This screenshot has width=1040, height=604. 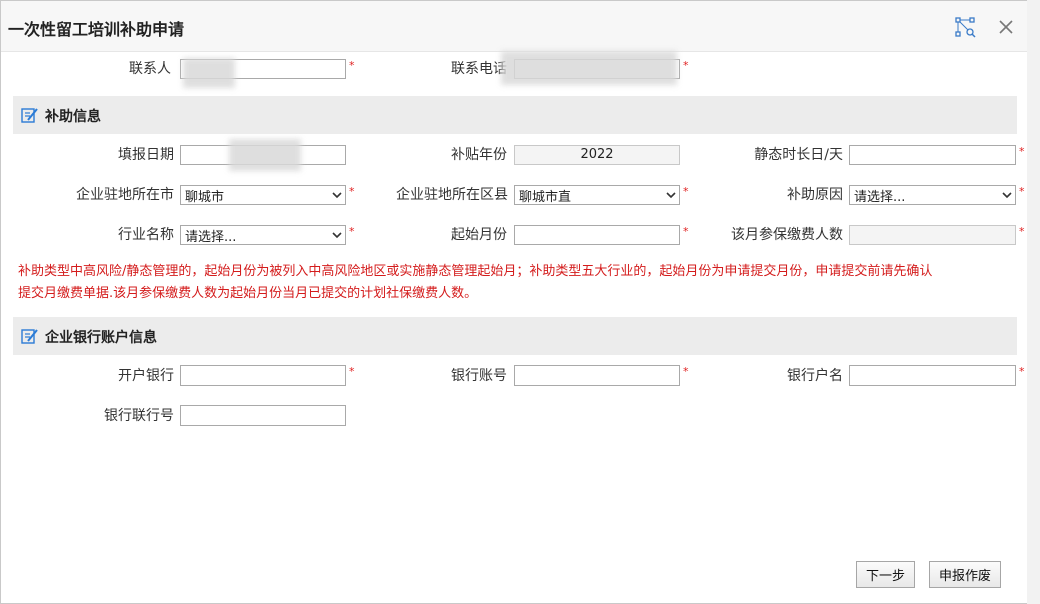 I want to click on contact-person-label: 联系人, so click(x=150, y=69).